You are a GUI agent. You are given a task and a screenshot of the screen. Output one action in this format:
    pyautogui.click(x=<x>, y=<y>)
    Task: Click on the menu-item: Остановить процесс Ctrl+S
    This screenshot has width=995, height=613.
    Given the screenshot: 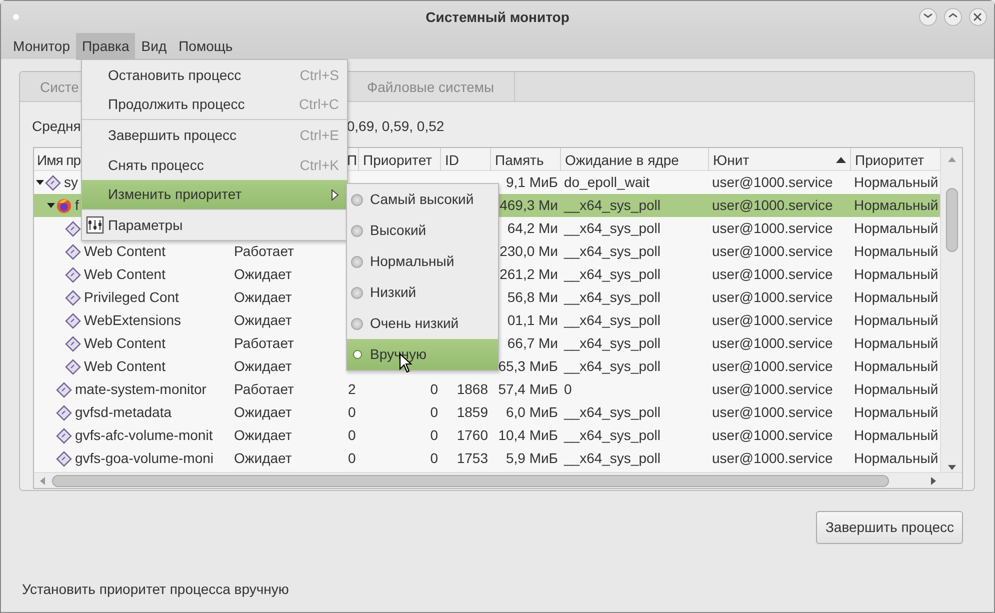 What is the action you would take?
    pyautogui.click(x=214, y=75)
    